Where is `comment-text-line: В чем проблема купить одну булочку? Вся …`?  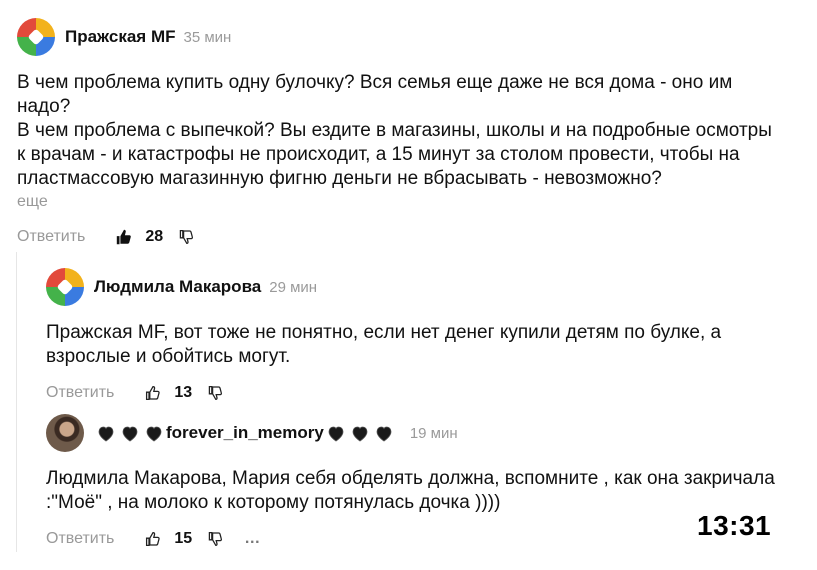
comment-text-line: В чем проблема купить одну булочку? Вся … is located at coordinates (375, 82).